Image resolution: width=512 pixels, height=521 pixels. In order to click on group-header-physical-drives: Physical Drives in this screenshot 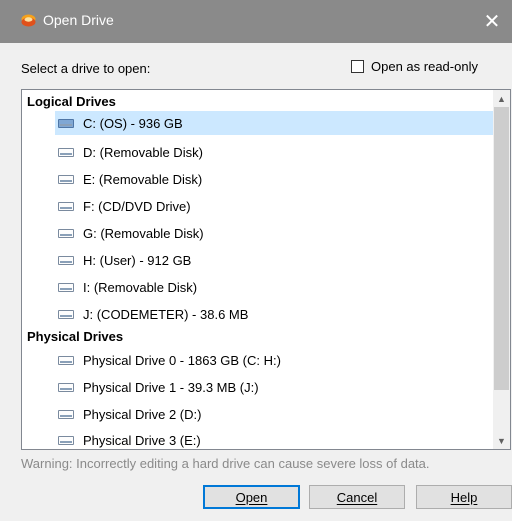, I will do `click(75, 336)`.